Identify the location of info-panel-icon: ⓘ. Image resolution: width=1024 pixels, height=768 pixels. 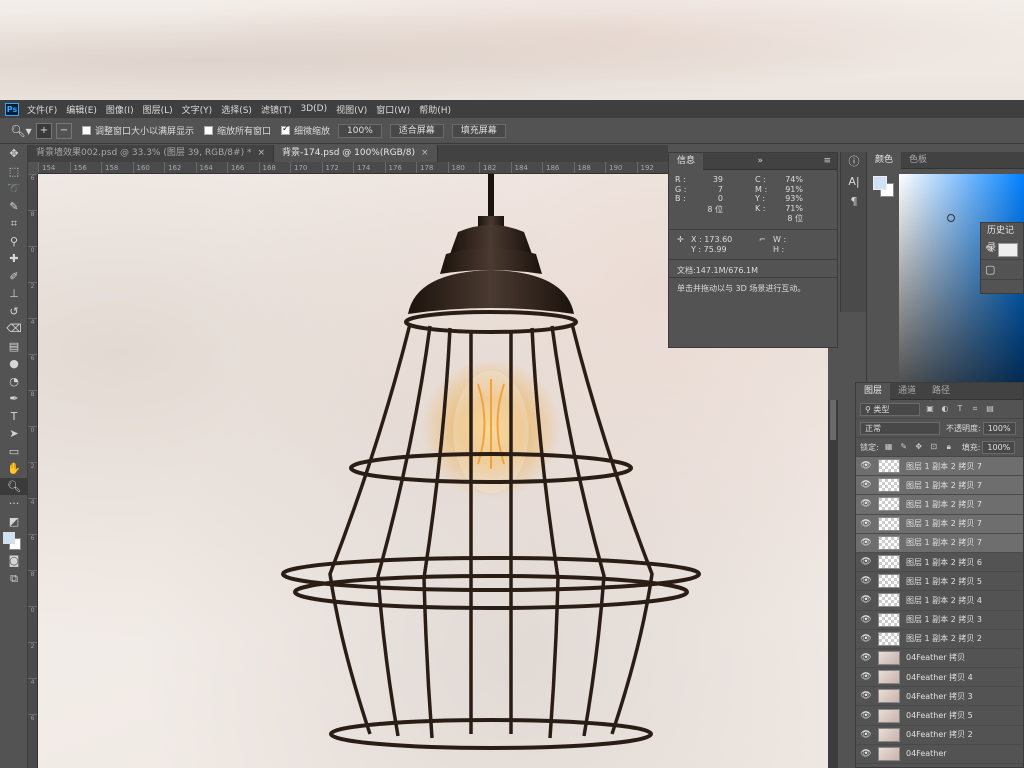
(854, 162).